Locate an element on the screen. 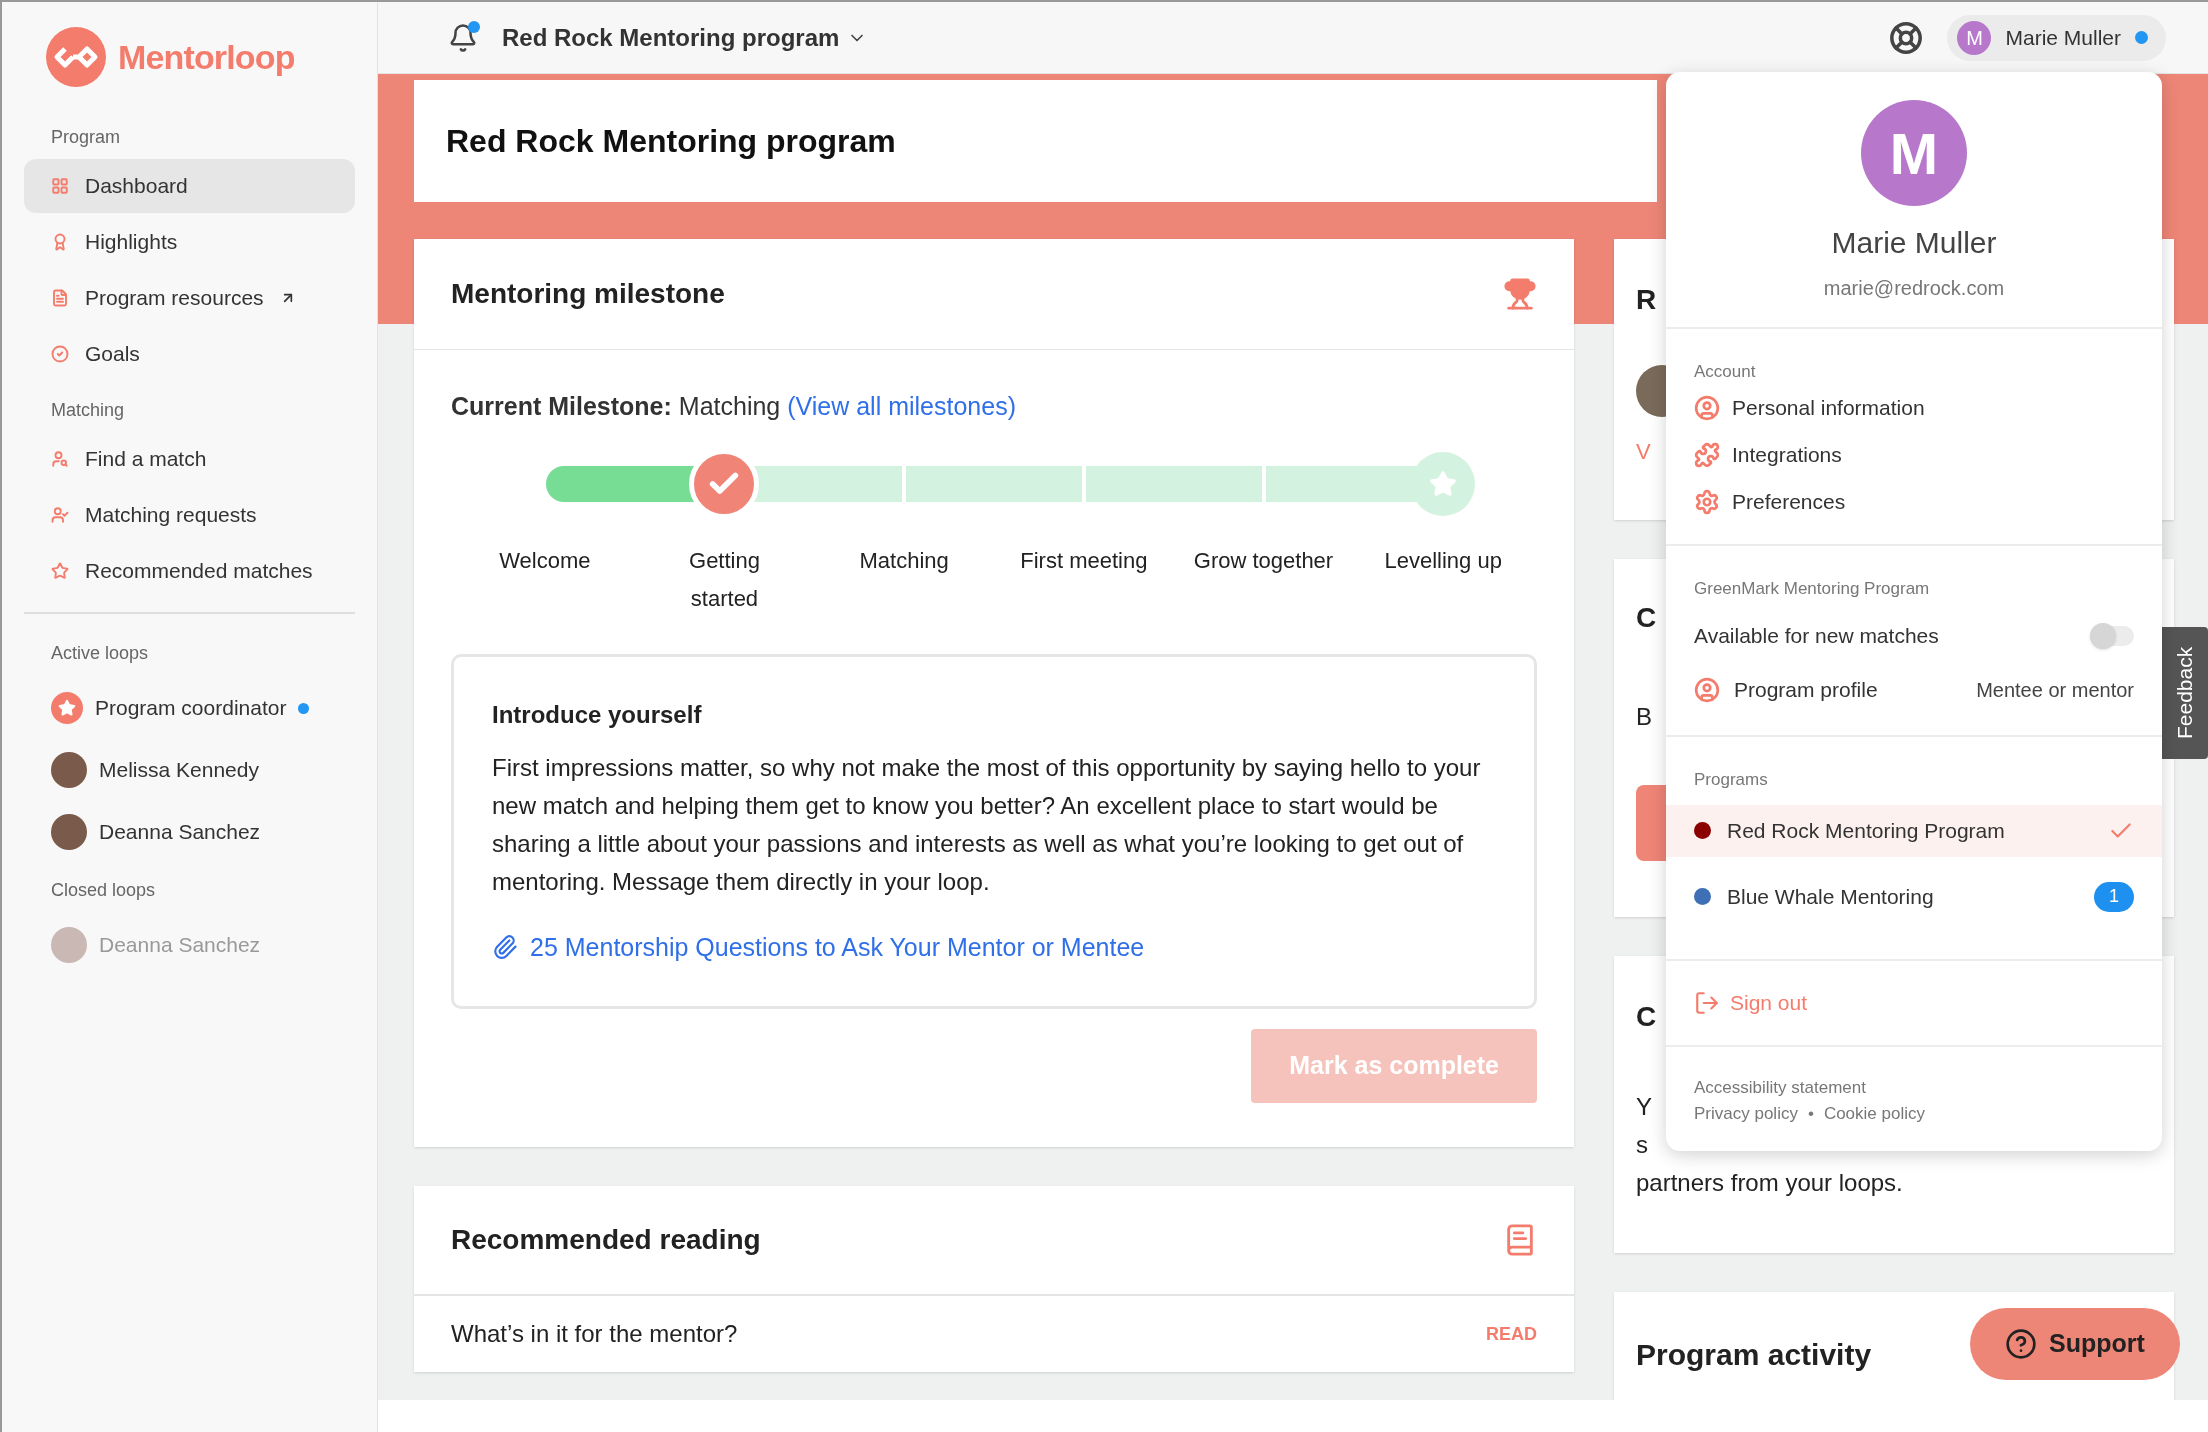 The width and height of the screenshot is (2208, 1432). menu-heading: Account is located at coordinates (1725, 372).